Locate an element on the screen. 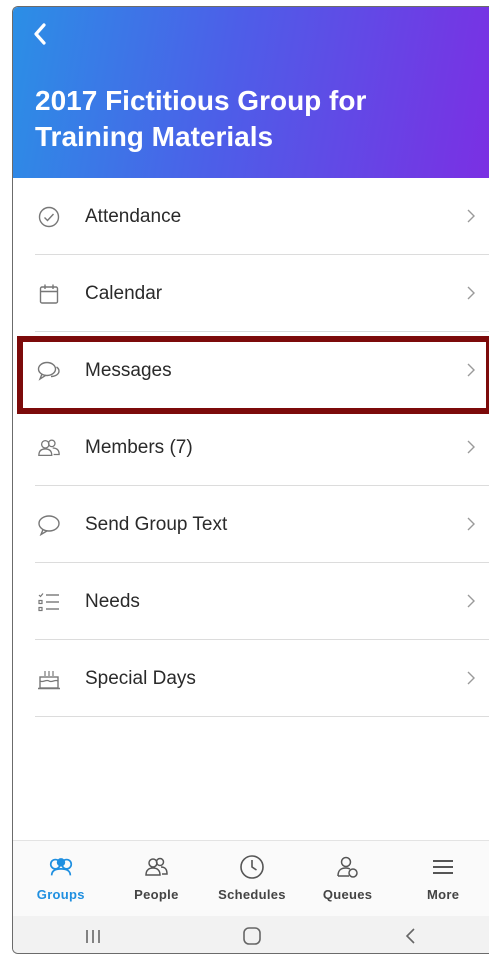 The width and height of the screenshot is (489, 956). system-back-button is located at coordinates (411, 936).